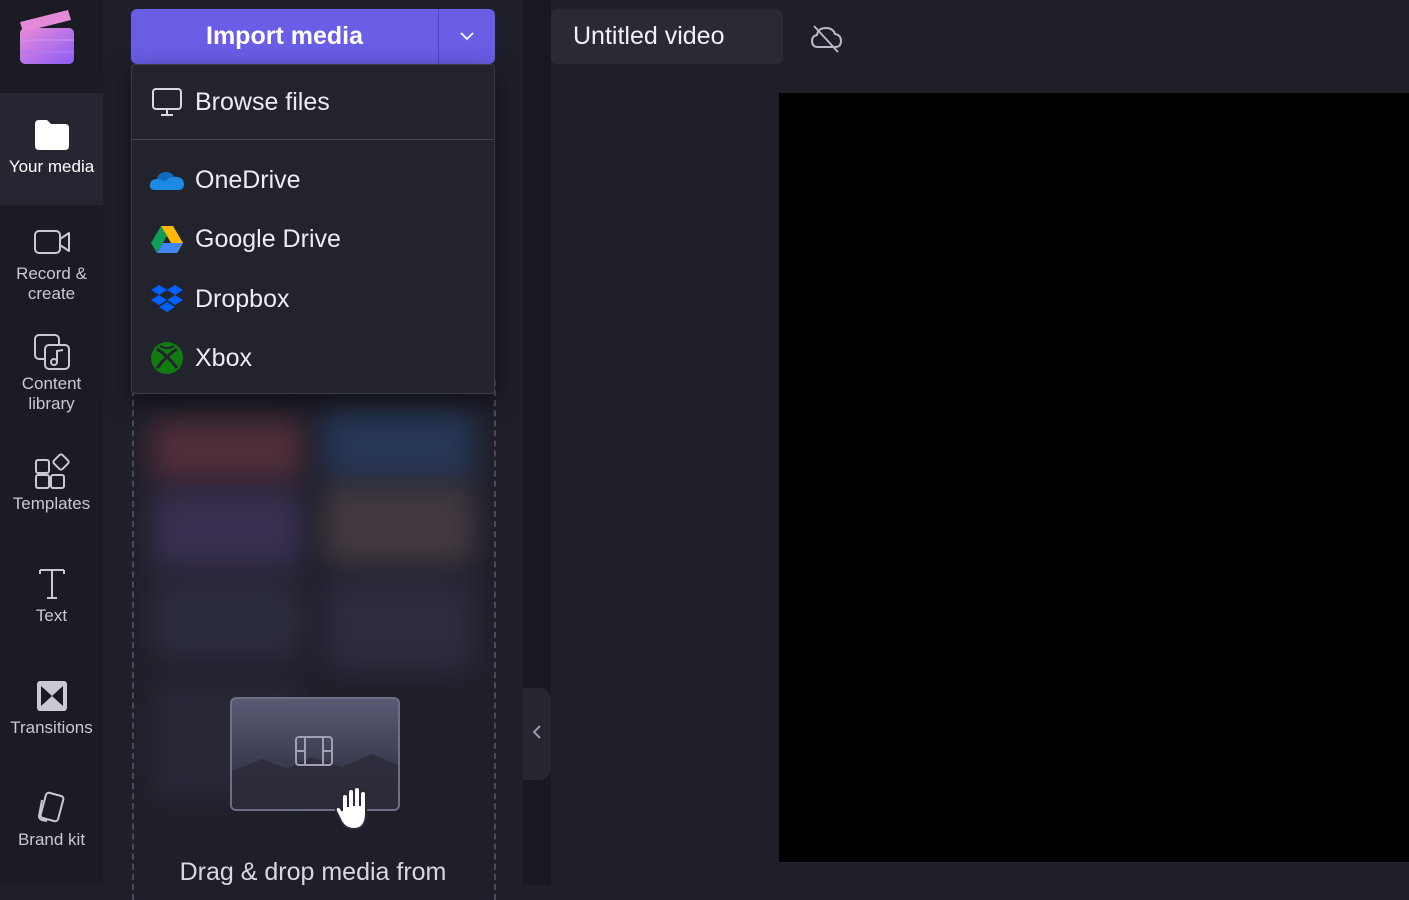  I want to click on menu-item-label: Google Drive, so click(268, 238).